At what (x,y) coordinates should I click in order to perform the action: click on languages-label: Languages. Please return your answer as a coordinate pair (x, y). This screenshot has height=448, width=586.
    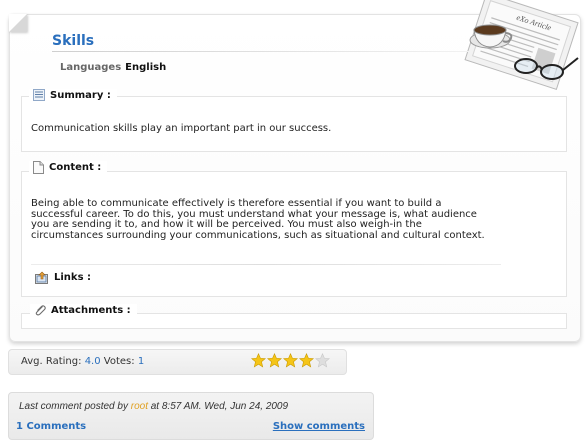
    Looking at the image, I should click on (91, 67).